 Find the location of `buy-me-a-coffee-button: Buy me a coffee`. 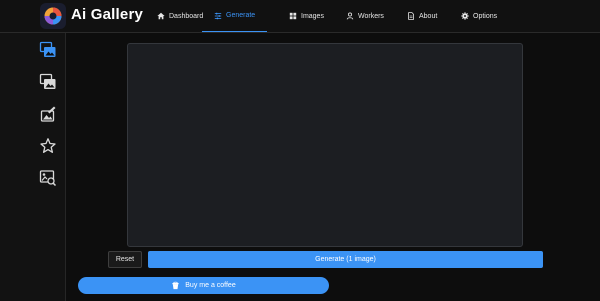

buy-me-a-coffee-button: Buy me a coffee is located at coordinates (203, 285).